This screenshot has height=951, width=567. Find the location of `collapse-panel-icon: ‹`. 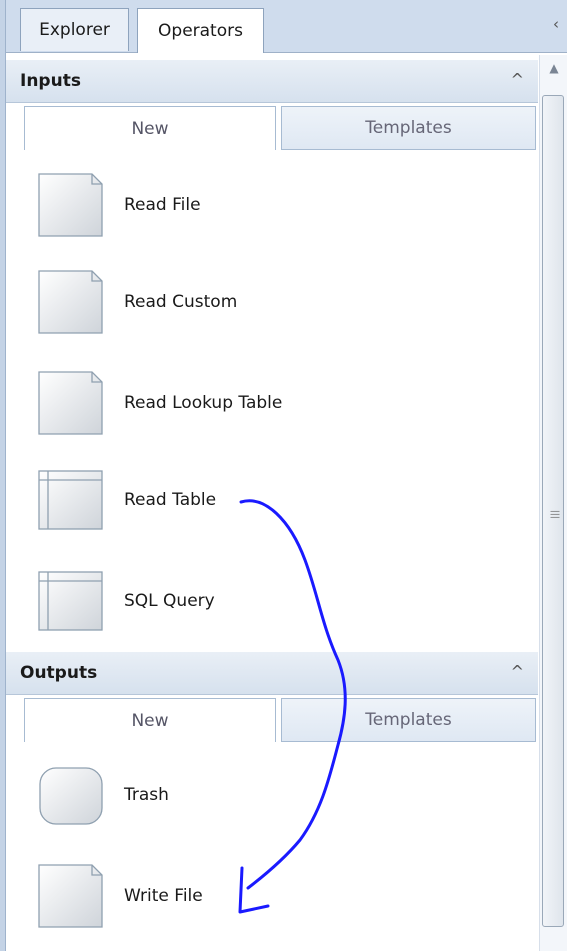

collapse-panel-icon: ‹ is located at coordinates (556, 24).